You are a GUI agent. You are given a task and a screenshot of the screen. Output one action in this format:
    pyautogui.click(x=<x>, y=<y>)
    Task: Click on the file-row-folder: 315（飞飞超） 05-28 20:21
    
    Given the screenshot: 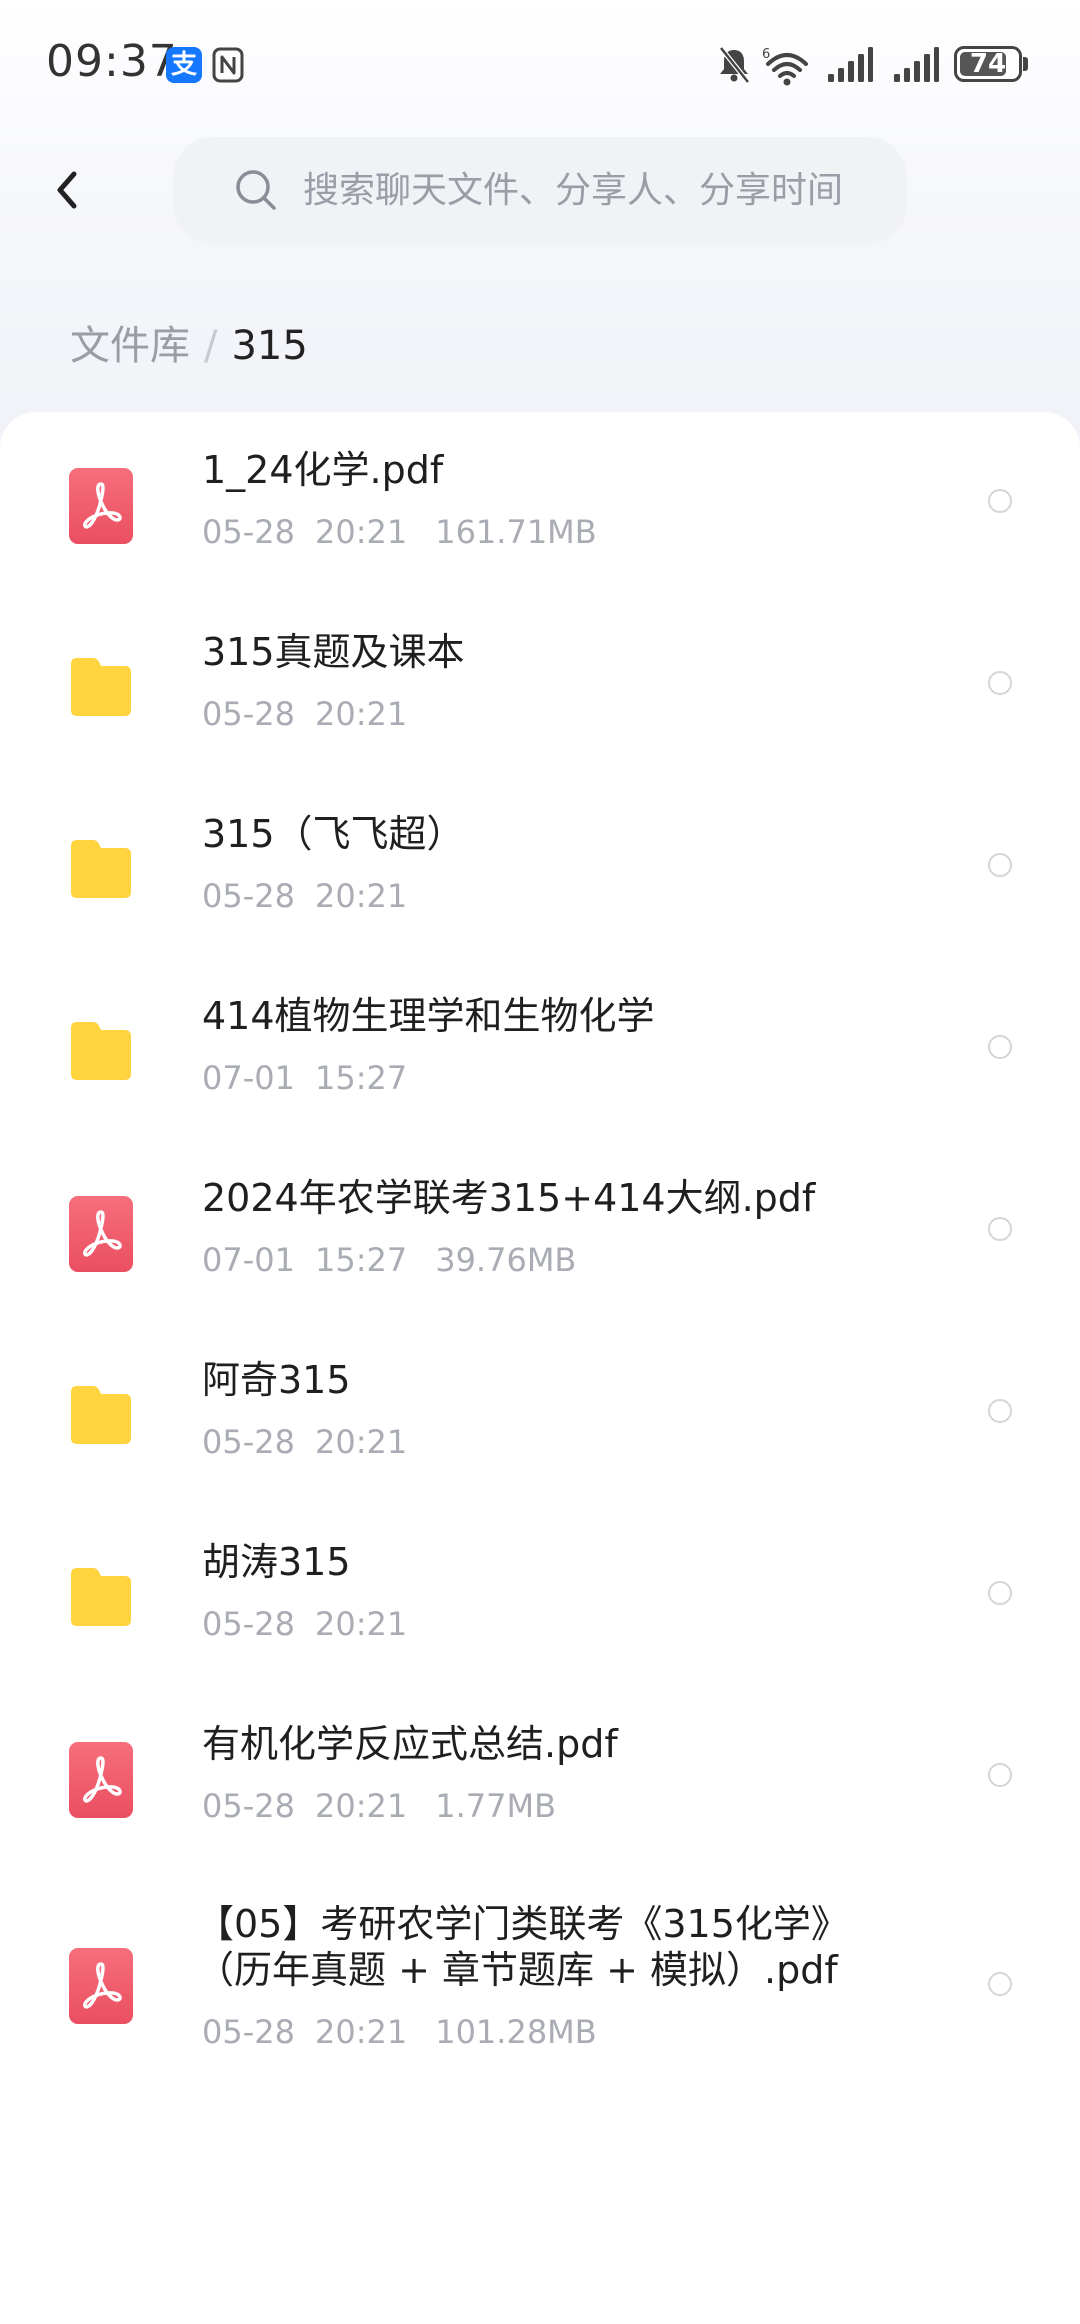 What is the action you would take?
    pyautogui.click(x=540, y=867)
    